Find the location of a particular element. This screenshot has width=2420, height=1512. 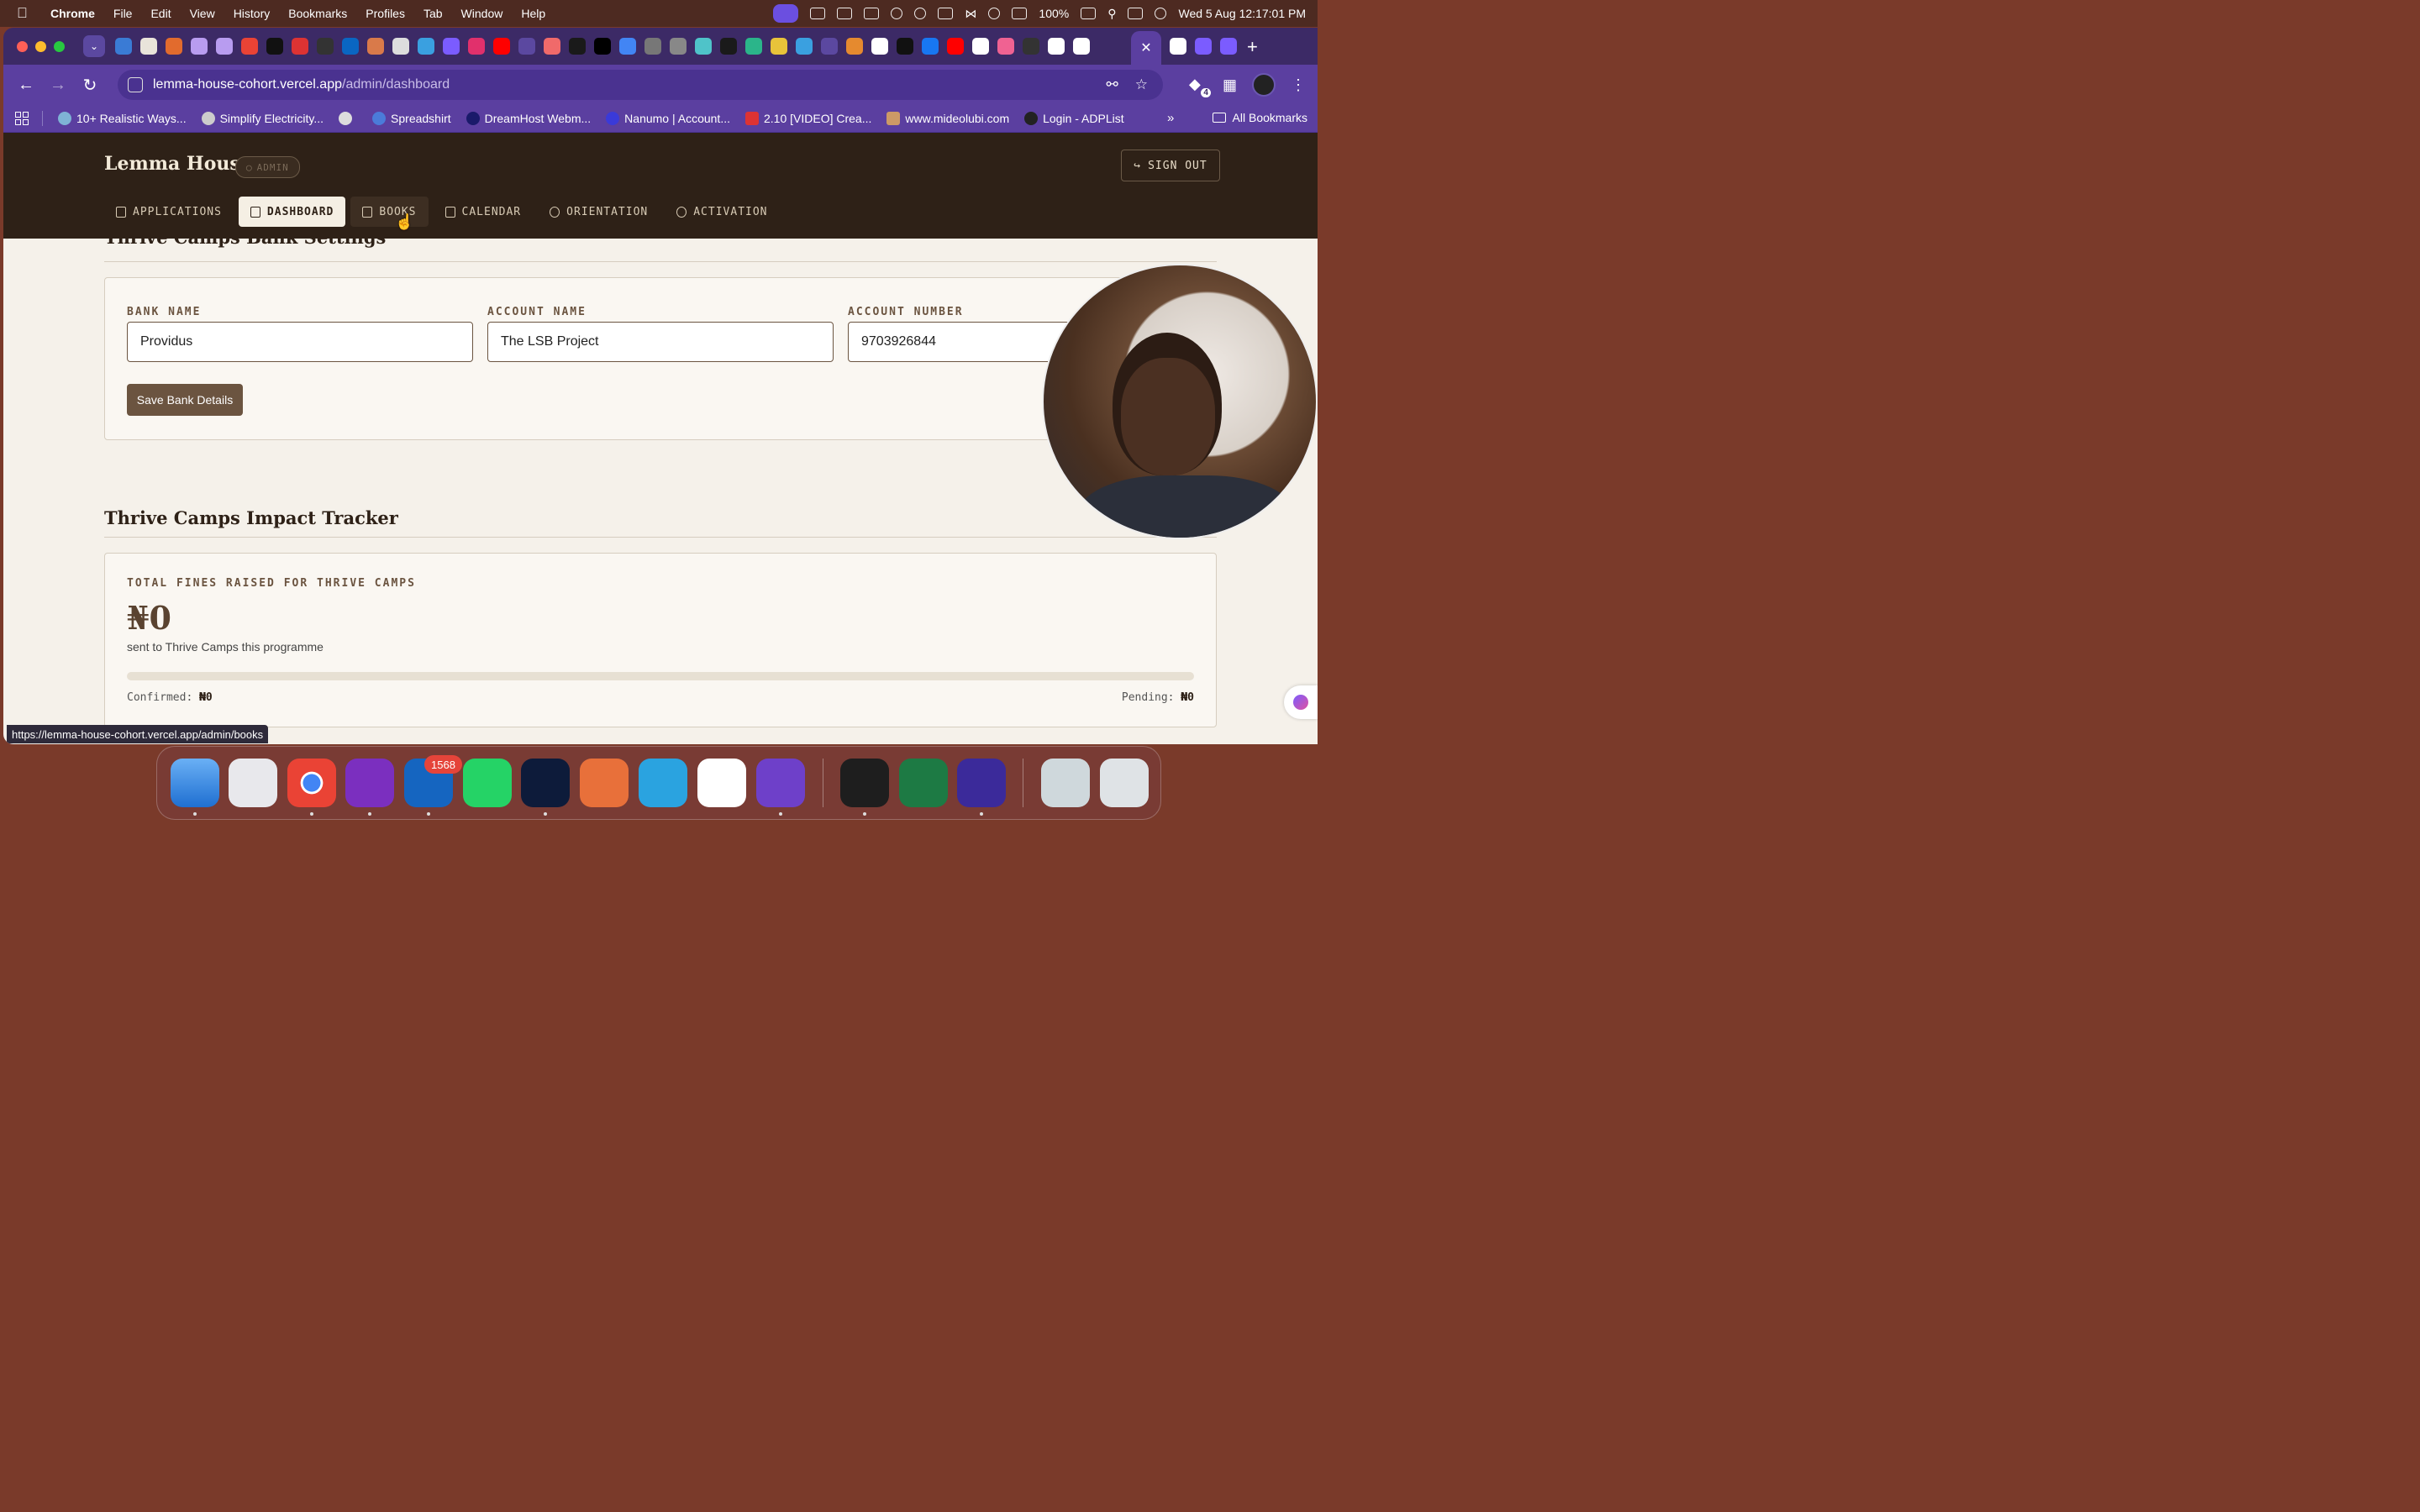

forward-arrow-icon: → is located at coordinates (58, 85).